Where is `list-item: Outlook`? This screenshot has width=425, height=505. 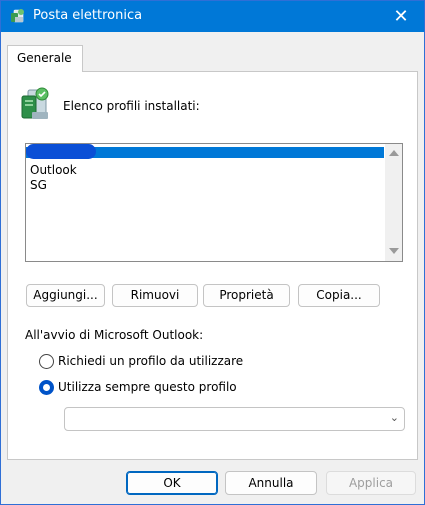
list-item: Outlook is located at coordinates (53, 170).